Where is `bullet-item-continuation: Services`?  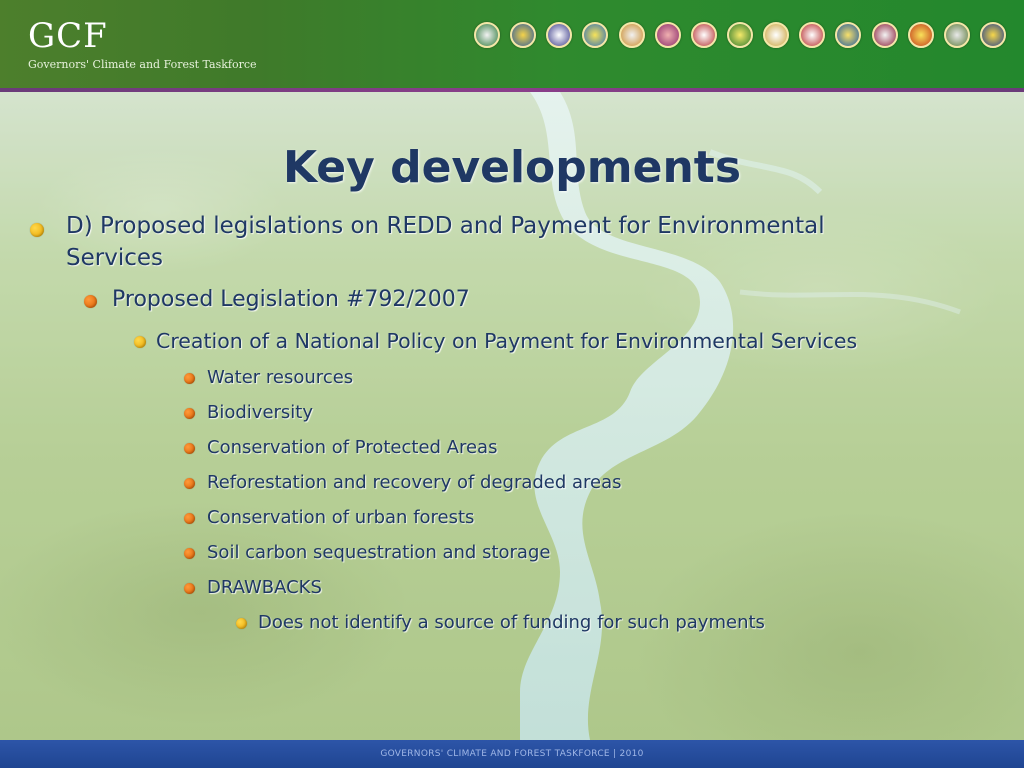 bullet-item-continuation: Services is located at coordinates (114, 258).